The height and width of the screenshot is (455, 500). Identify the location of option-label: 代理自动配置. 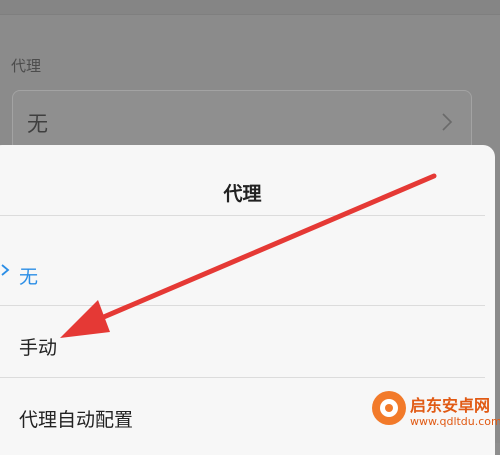
(76, 420).